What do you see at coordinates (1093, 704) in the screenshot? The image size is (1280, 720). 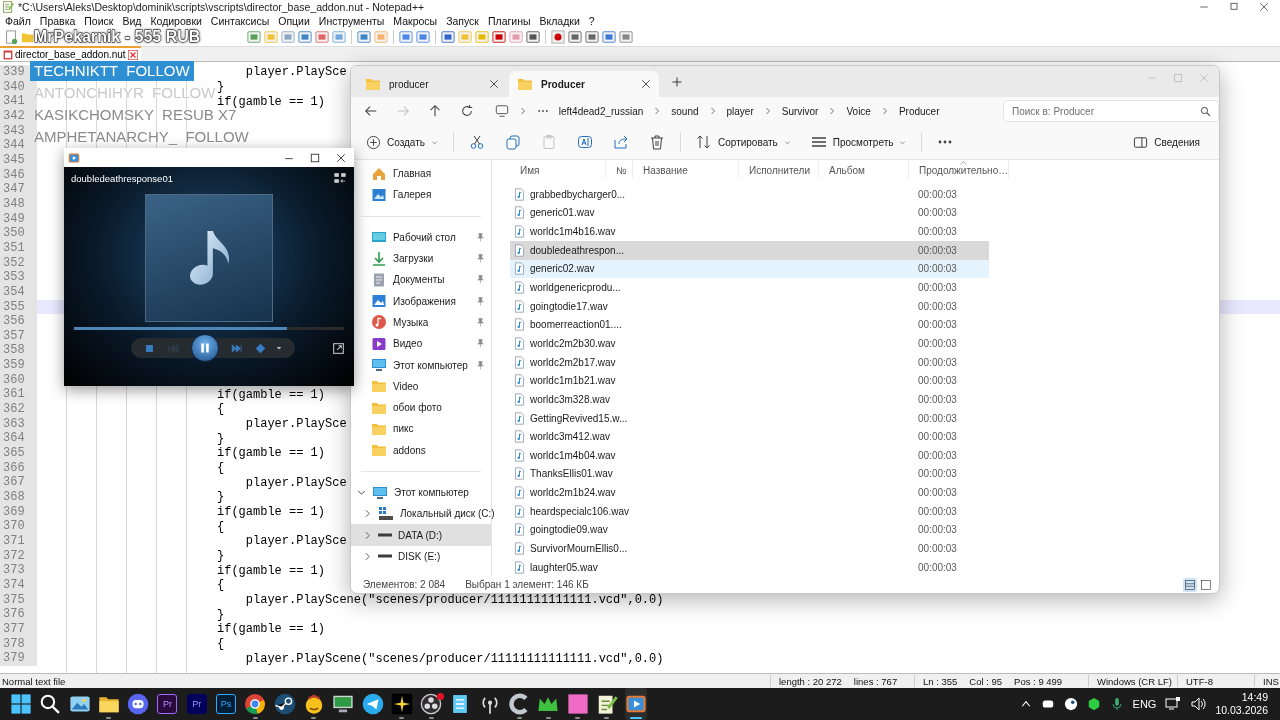 I see `hexagon-icon` at bounding box center [1093, 704].